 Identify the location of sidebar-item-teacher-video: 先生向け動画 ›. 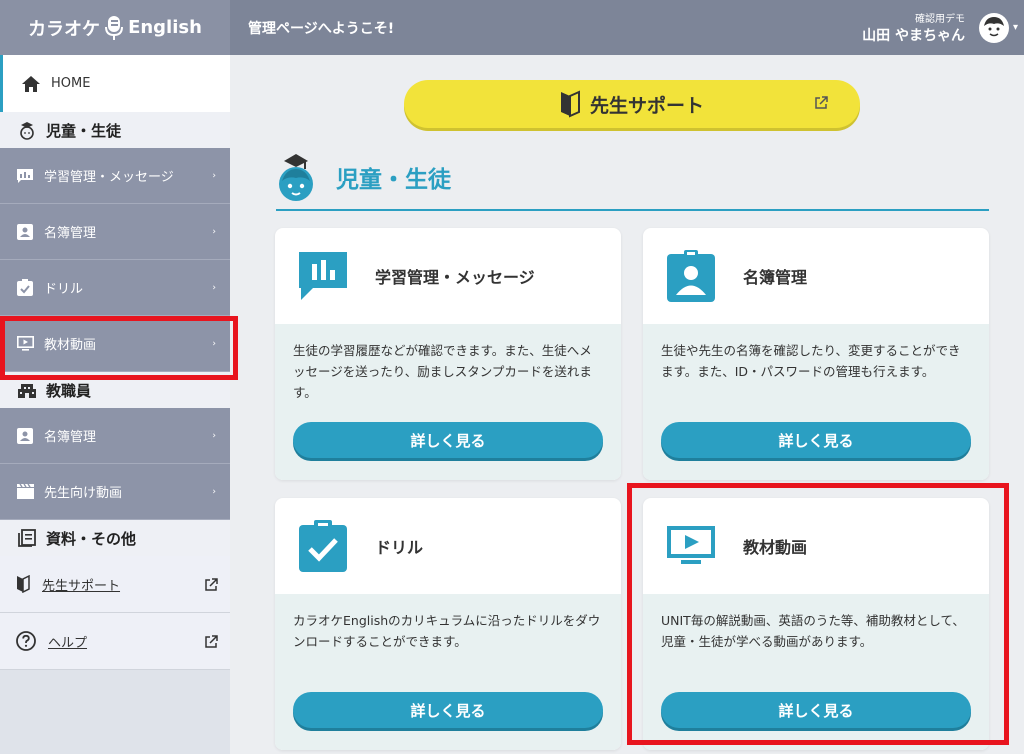
(115, 492).